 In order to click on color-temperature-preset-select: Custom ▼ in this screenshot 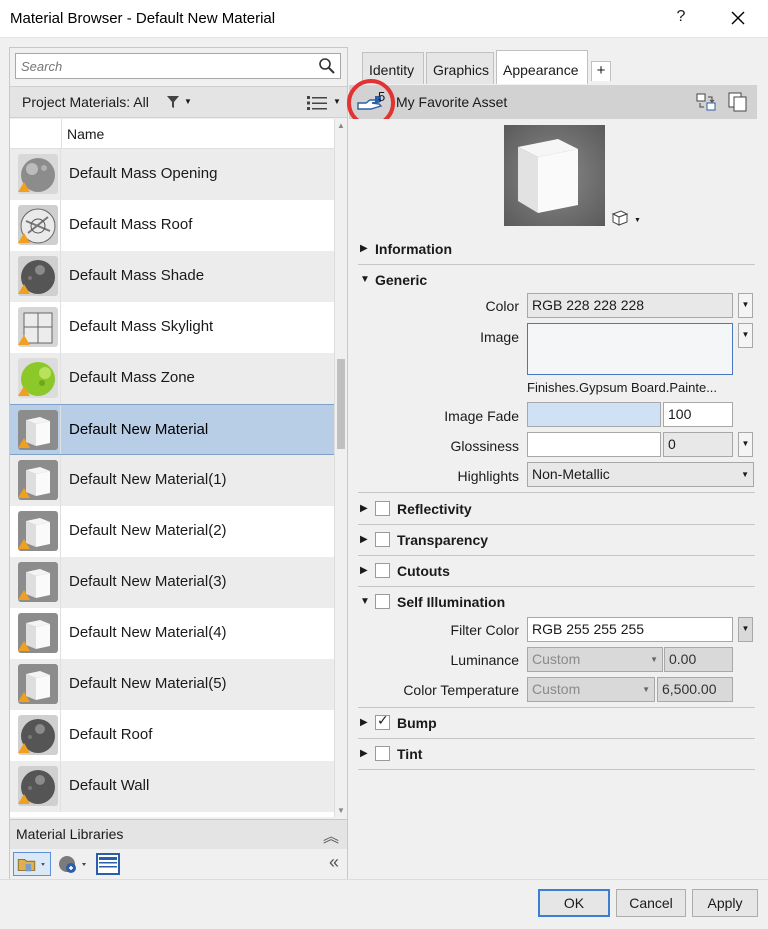, I will do `click(591, 689)`.